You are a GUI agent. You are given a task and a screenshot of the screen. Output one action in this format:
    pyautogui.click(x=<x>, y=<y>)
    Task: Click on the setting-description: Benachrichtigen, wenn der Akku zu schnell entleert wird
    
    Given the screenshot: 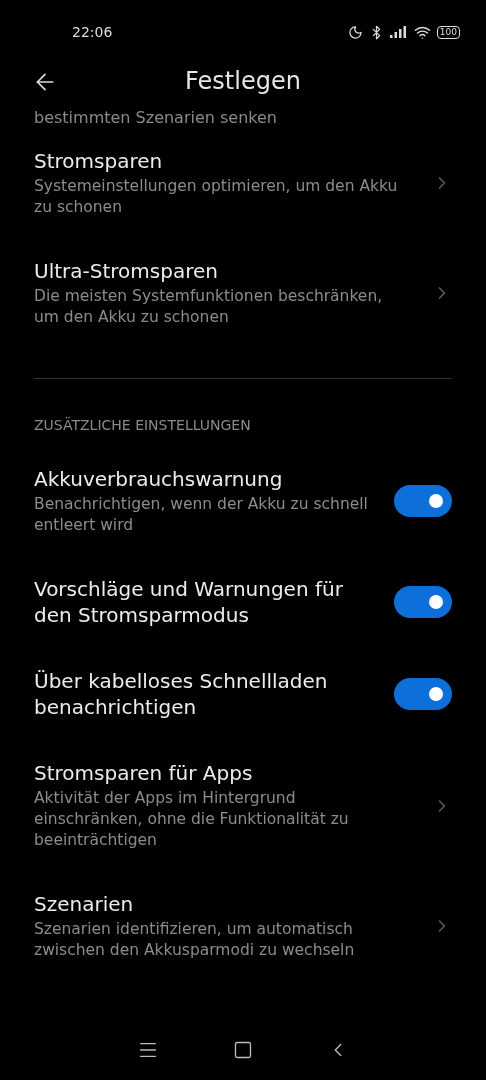 What is the action you would take?
    pyautogui.click(x=201, y=515)
    